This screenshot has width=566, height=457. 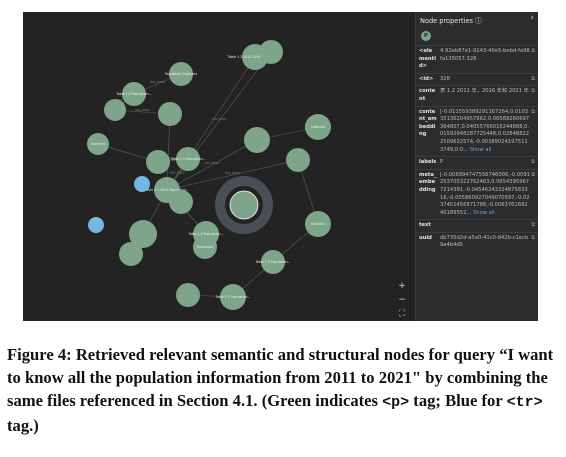 I want to click on zoom-controls: + − ⛶, so click(x=402, y=300).